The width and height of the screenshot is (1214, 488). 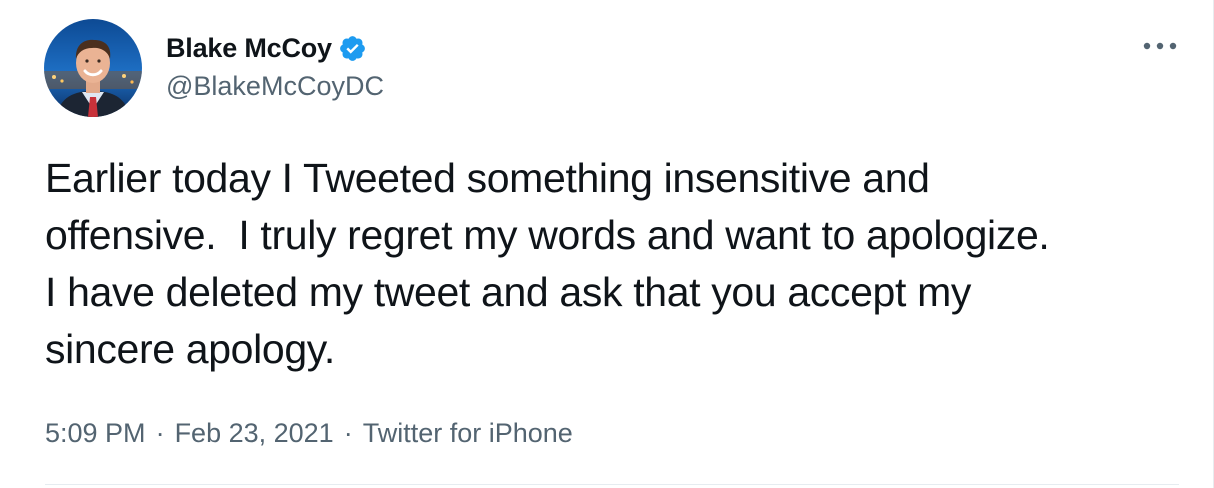 I want to click on verified-badge-icon, so click(x=352, y=48).